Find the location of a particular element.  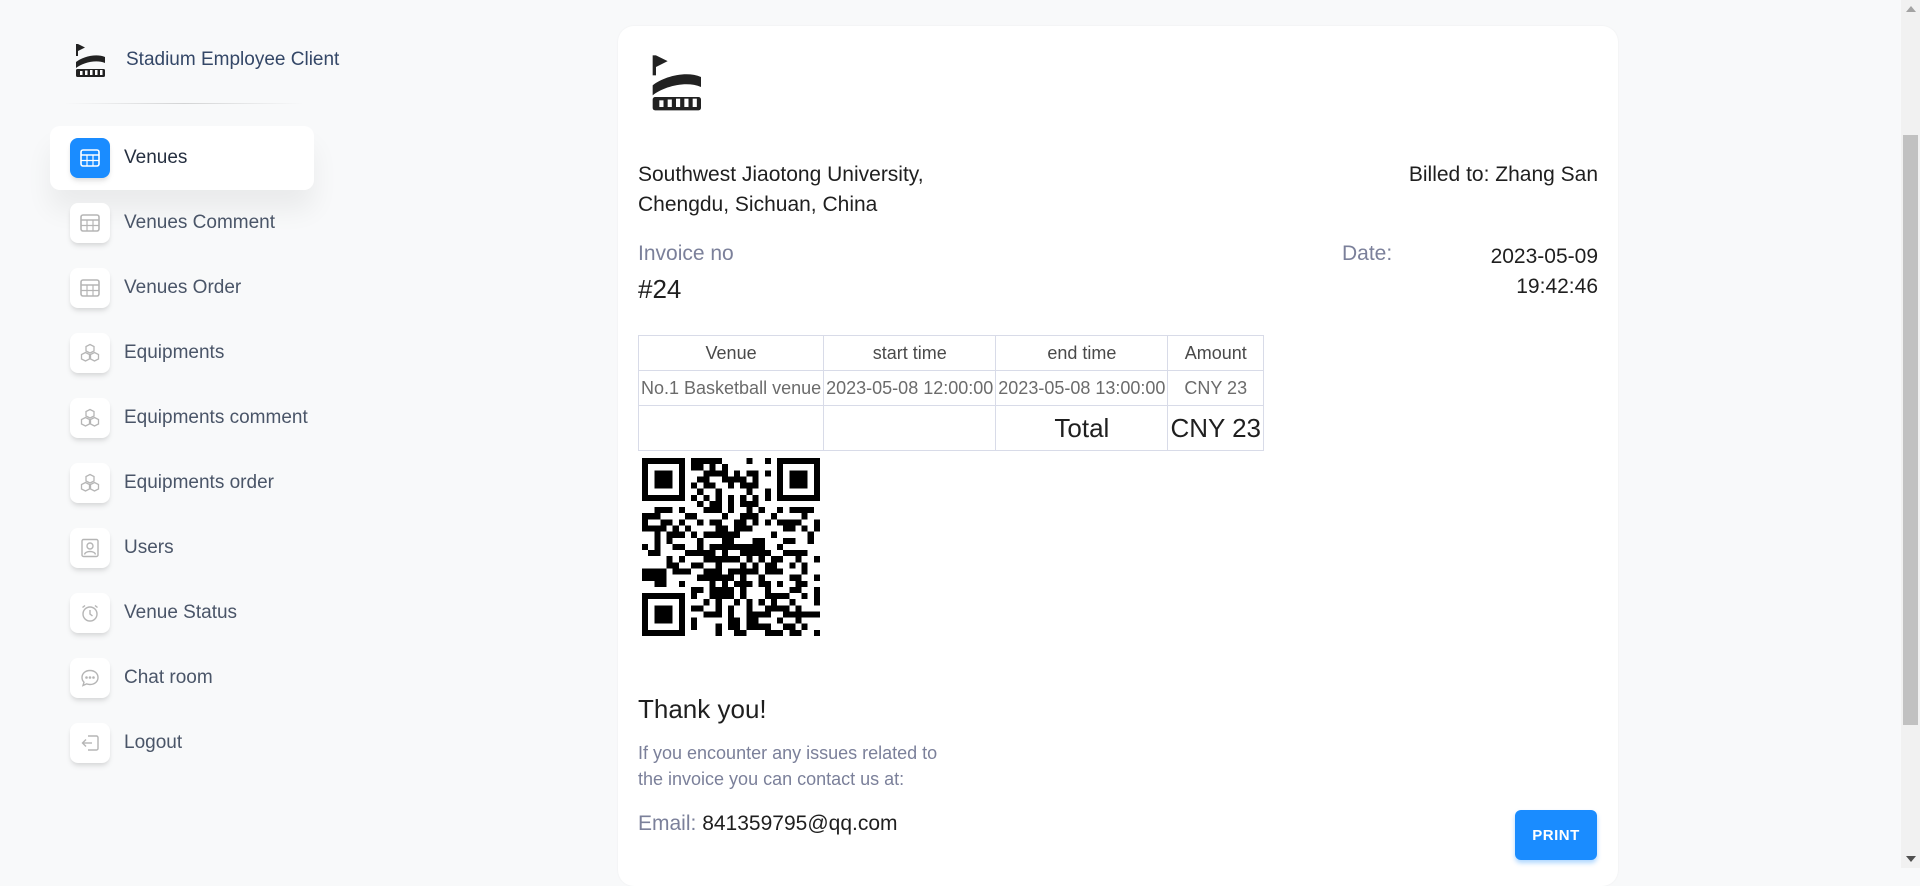

sidebar-item-chat-room: Chat room is located at coordinates (182, 678).